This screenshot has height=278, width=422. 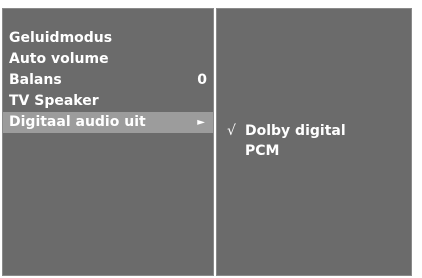 What do you see at coordinates (262, 151) in the screenshot?
I see `option-label: PCM` at bounding box center [262, 151].